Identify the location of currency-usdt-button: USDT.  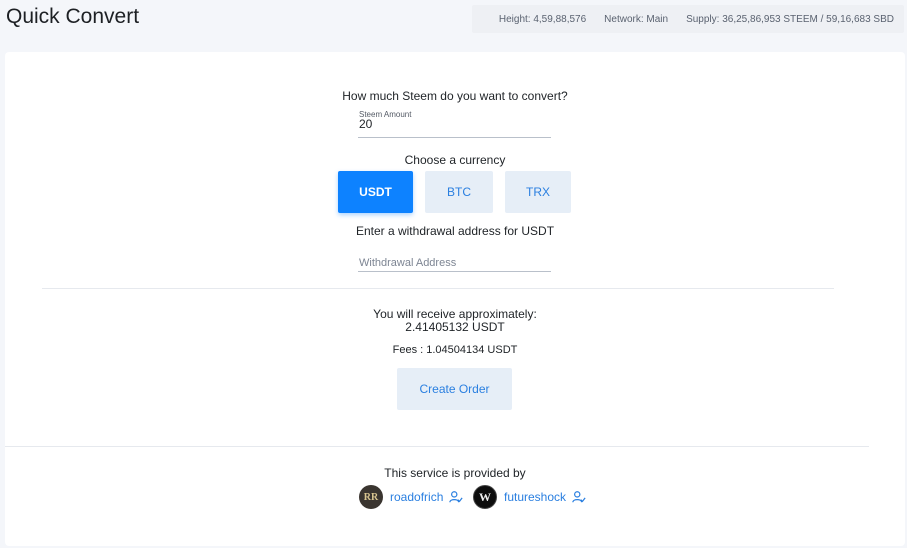
(375, 192).